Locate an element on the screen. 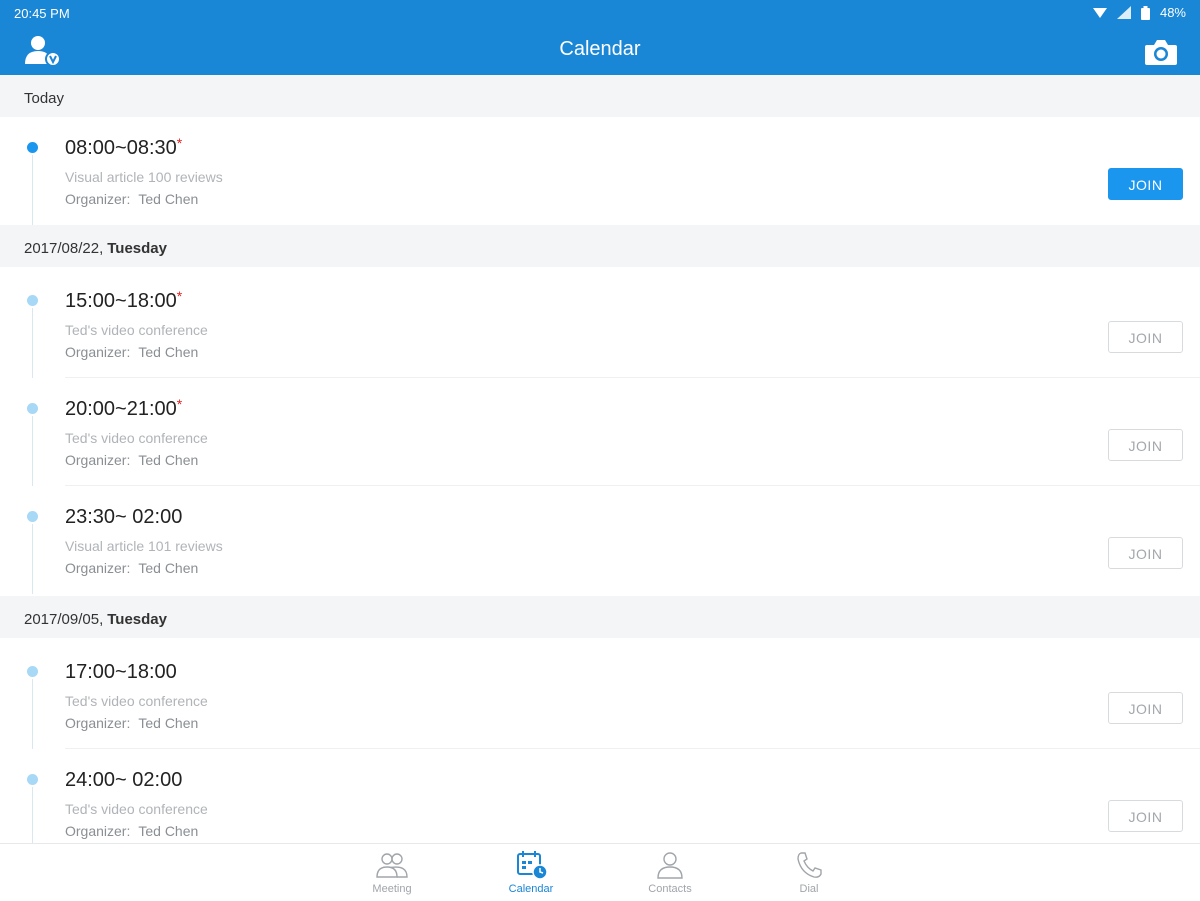 The image size is (1200, 901). app-bar: Calendar is located at coordinates (600, 51).